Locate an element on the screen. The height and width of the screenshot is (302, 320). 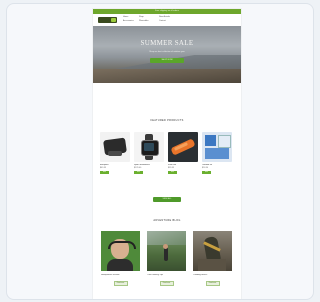
nav-item-new-arrivals: New Arrivals is located at coordinates (164, 17).